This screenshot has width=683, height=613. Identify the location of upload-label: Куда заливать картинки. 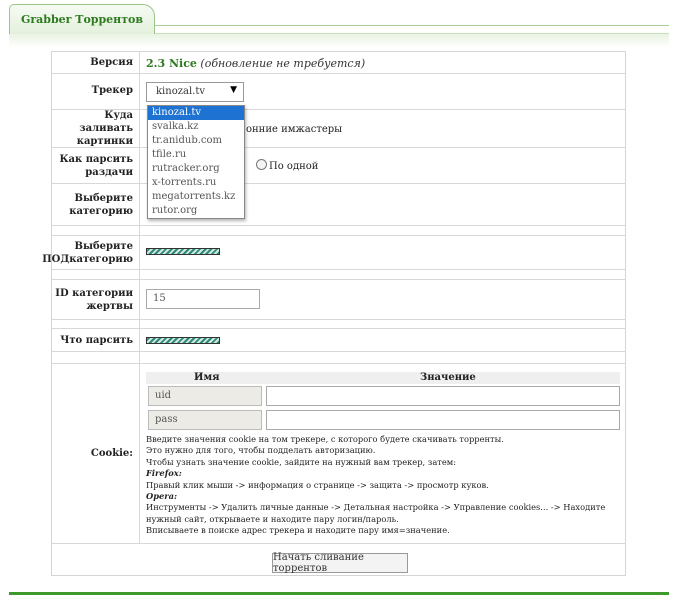
(96, 128).